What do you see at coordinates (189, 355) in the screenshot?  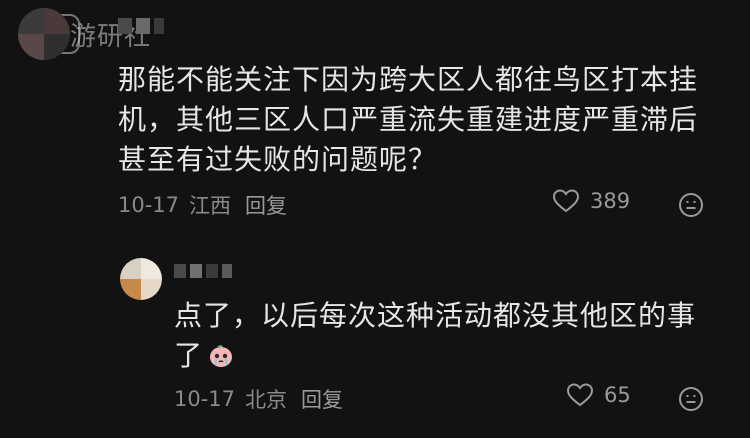 I see `comment-text-line: 了` at bounding box center [189, 355].